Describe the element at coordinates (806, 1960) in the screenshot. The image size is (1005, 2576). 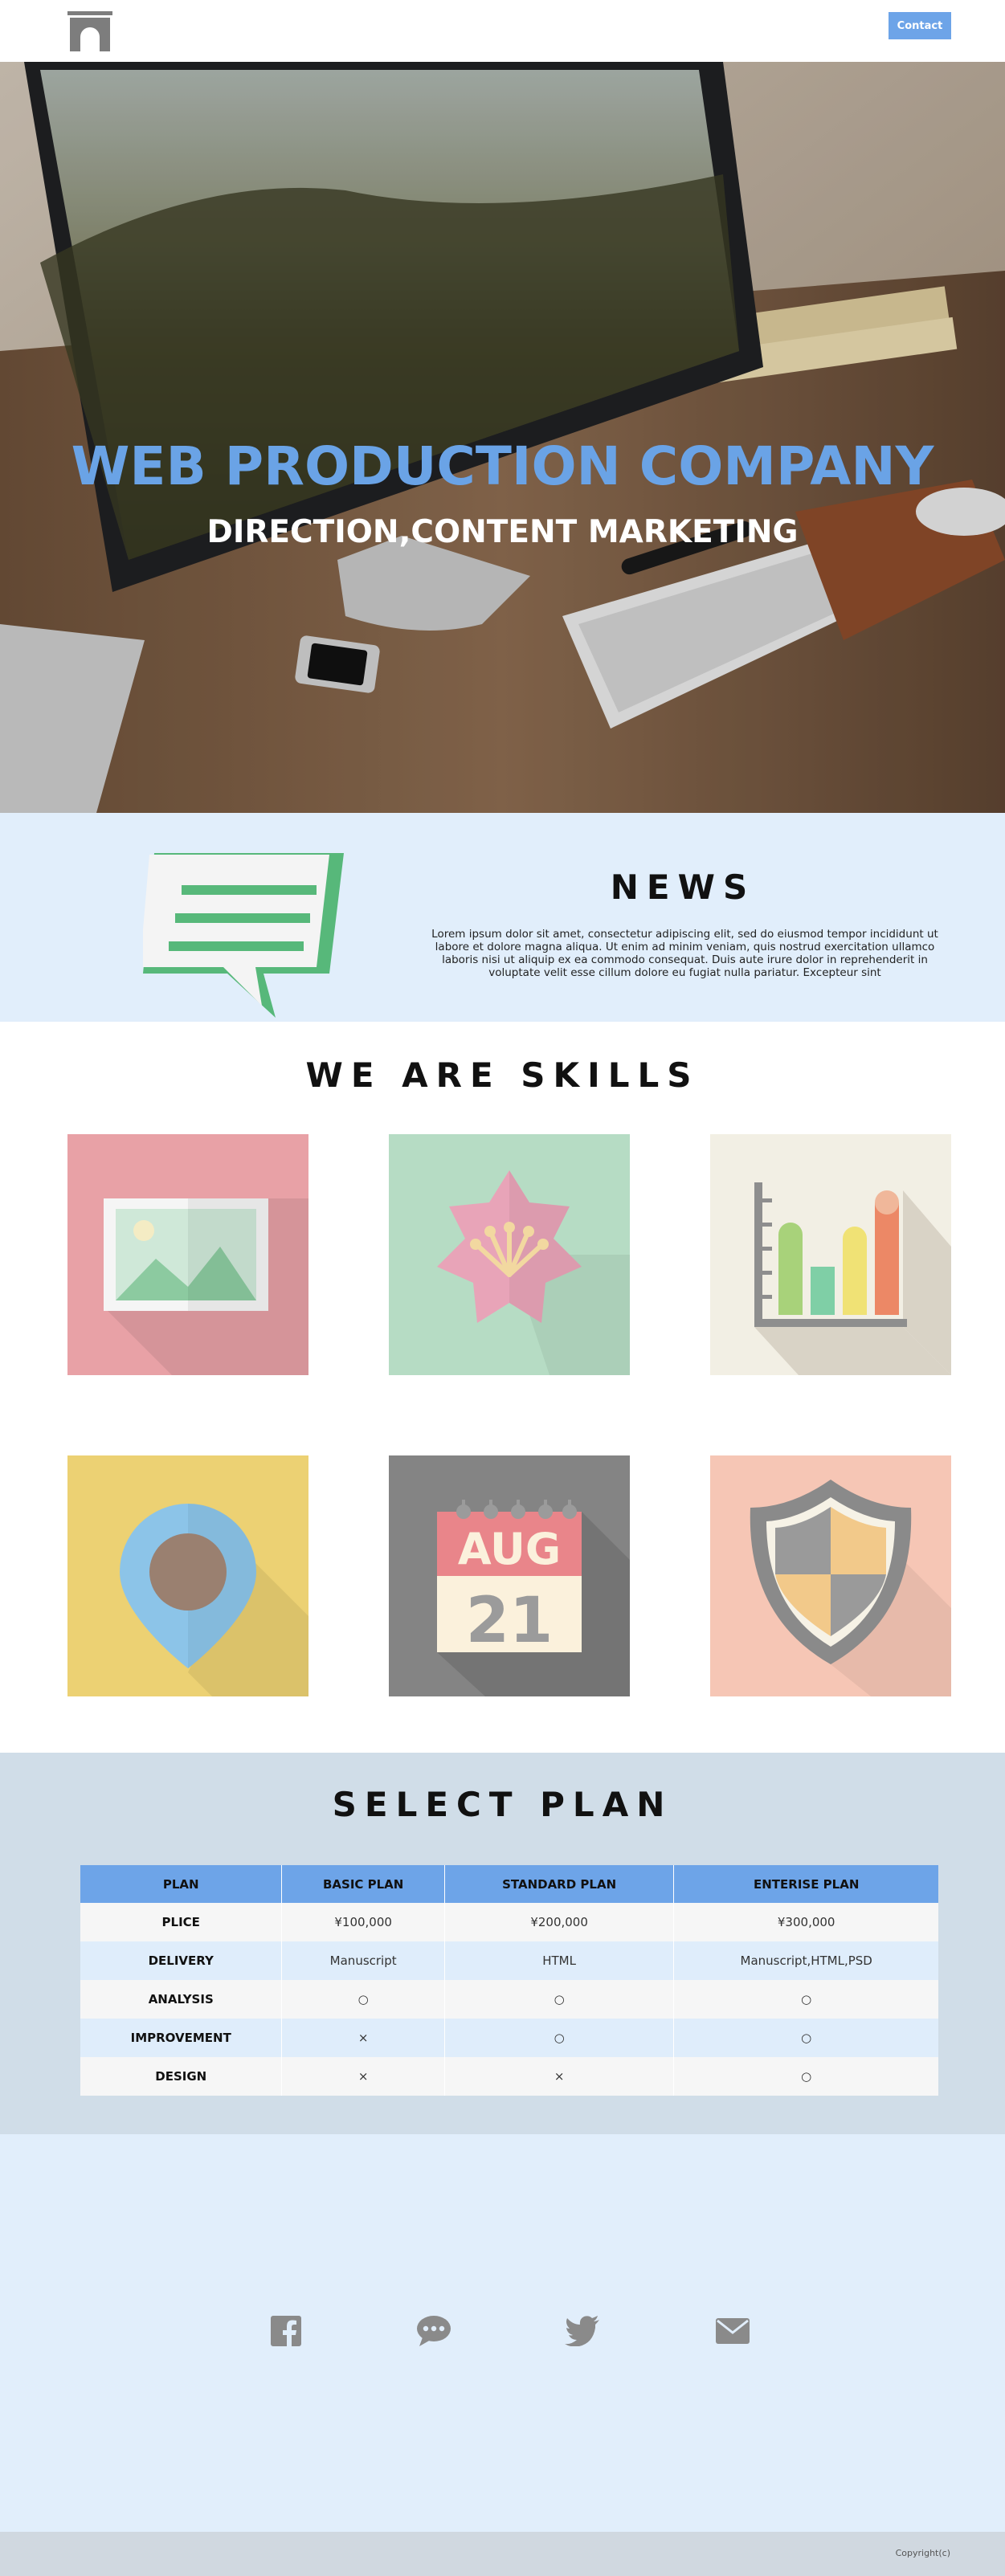
I see `table-cell: Manuscript,HTML,PSD` at that location.